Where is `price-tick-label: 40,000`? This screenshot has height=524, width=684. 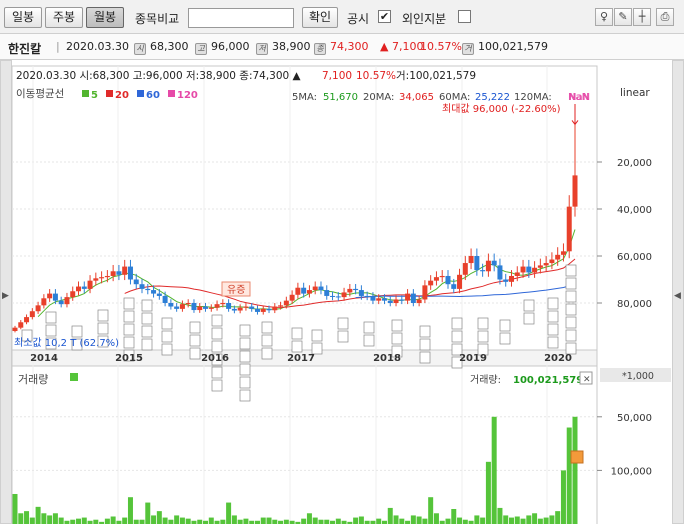
price-tick-label: 40,000 is located at coordinates (634, 210).